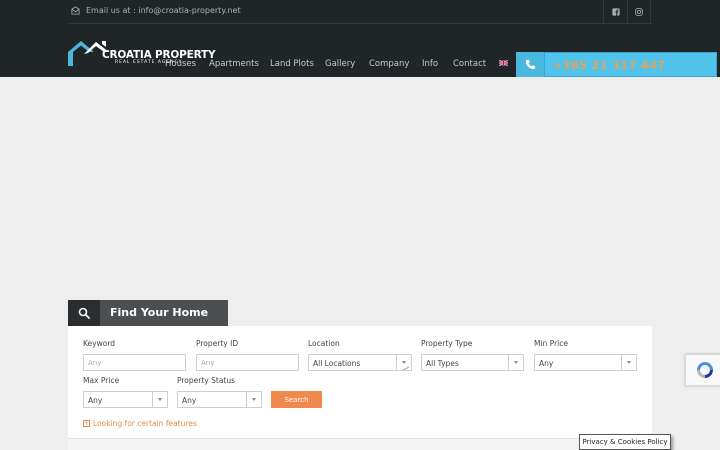 The width and height of the screenshot is (720, 450). I want to click on phone-icon-box, so click(530, 64).